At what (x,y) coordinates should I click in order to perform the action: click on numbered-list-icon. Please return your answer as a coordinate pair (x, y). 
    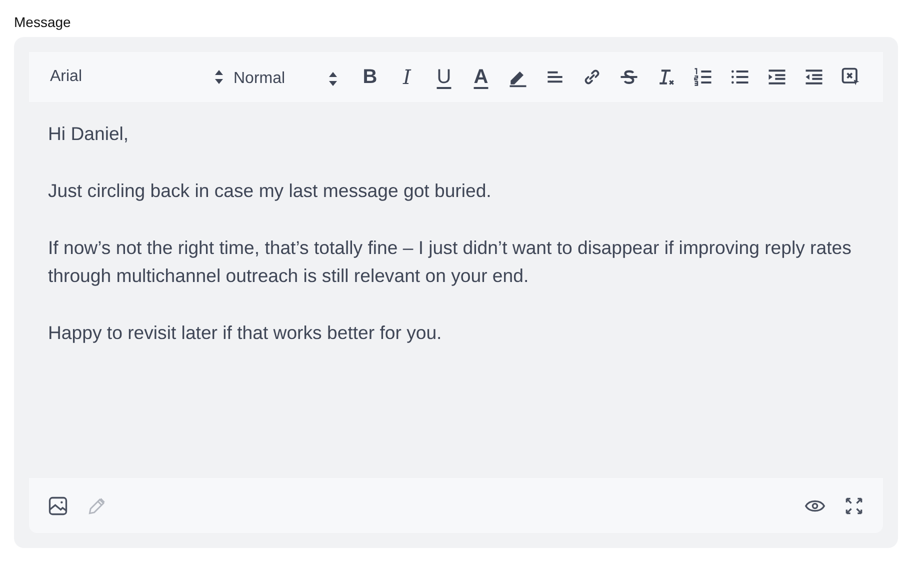
    Looking at the image, I should click on (703, 77).